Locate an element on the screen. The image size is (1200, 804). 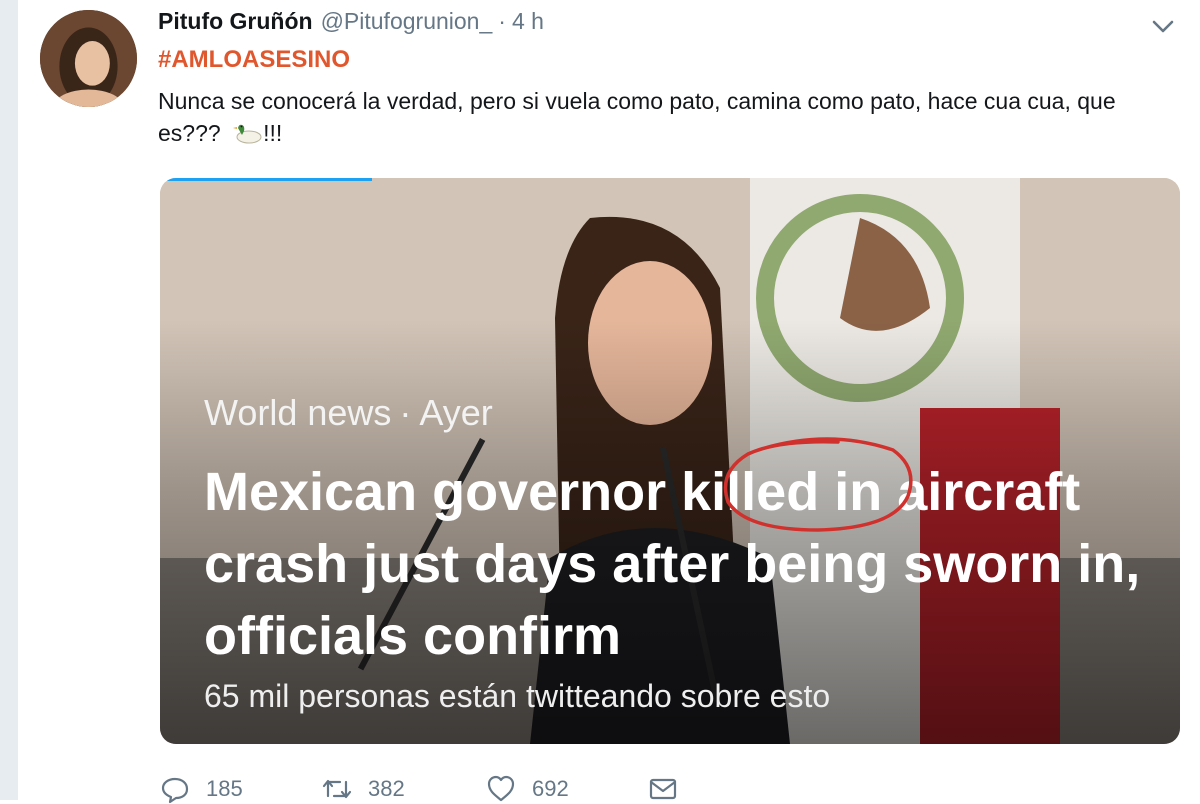
card-meta: World news · Ayer is located at coordinates (348, 413).